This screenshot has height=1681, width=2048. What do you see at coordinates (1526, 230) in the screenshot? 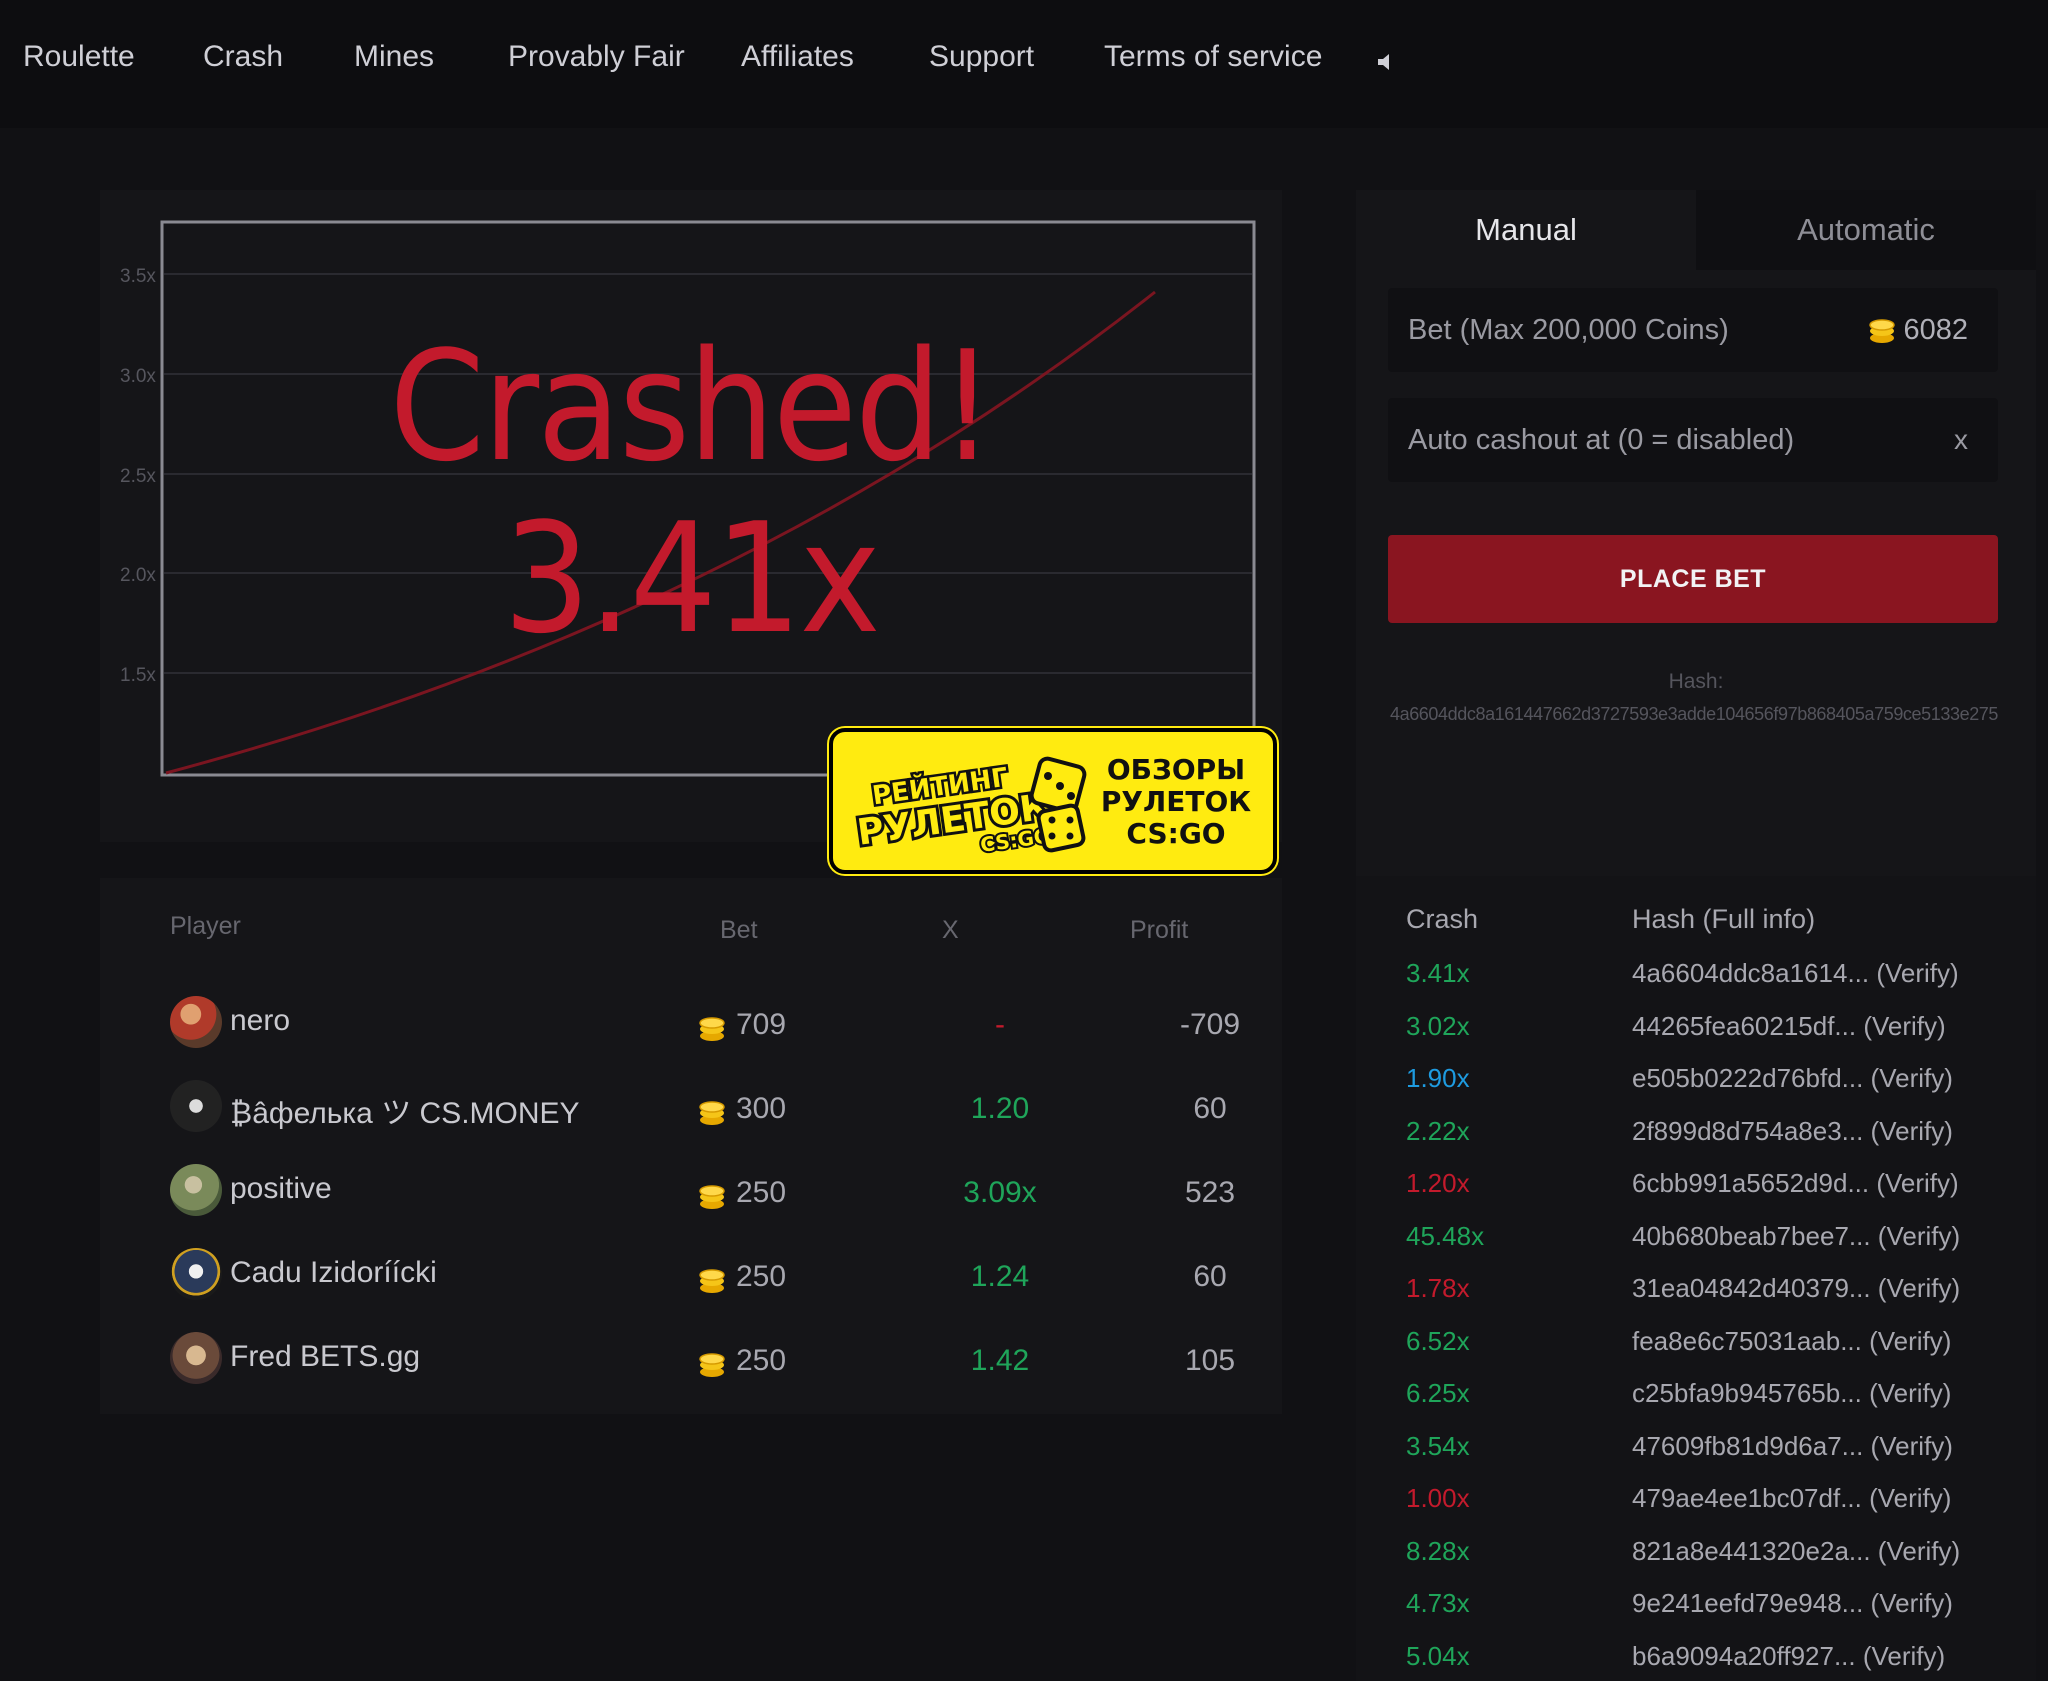
I see `tab-manual: Manual` at bounding box center [1526, 230].